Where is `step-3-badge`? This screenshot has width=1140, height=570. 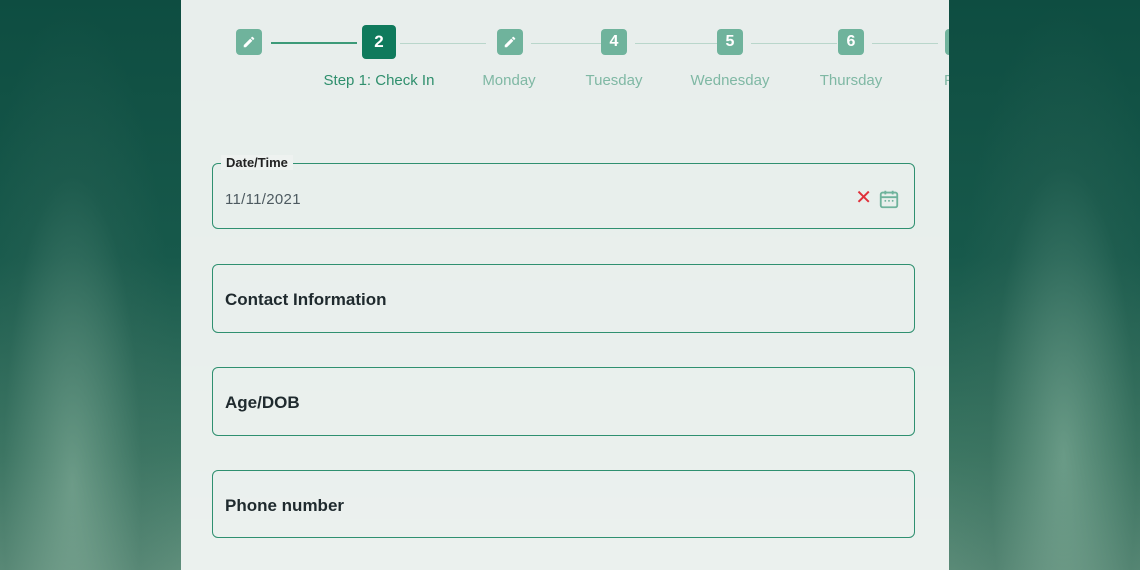
step-3-badge is located at coordinates (510, 42).